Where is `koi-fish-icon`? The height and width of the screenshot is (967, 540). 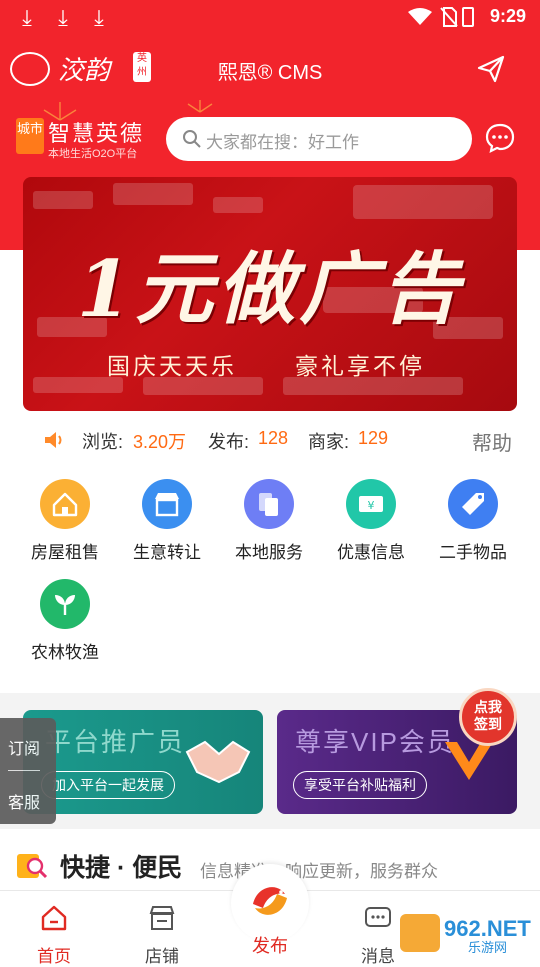
koi-fish-icon is located at coordinates (270, 901).